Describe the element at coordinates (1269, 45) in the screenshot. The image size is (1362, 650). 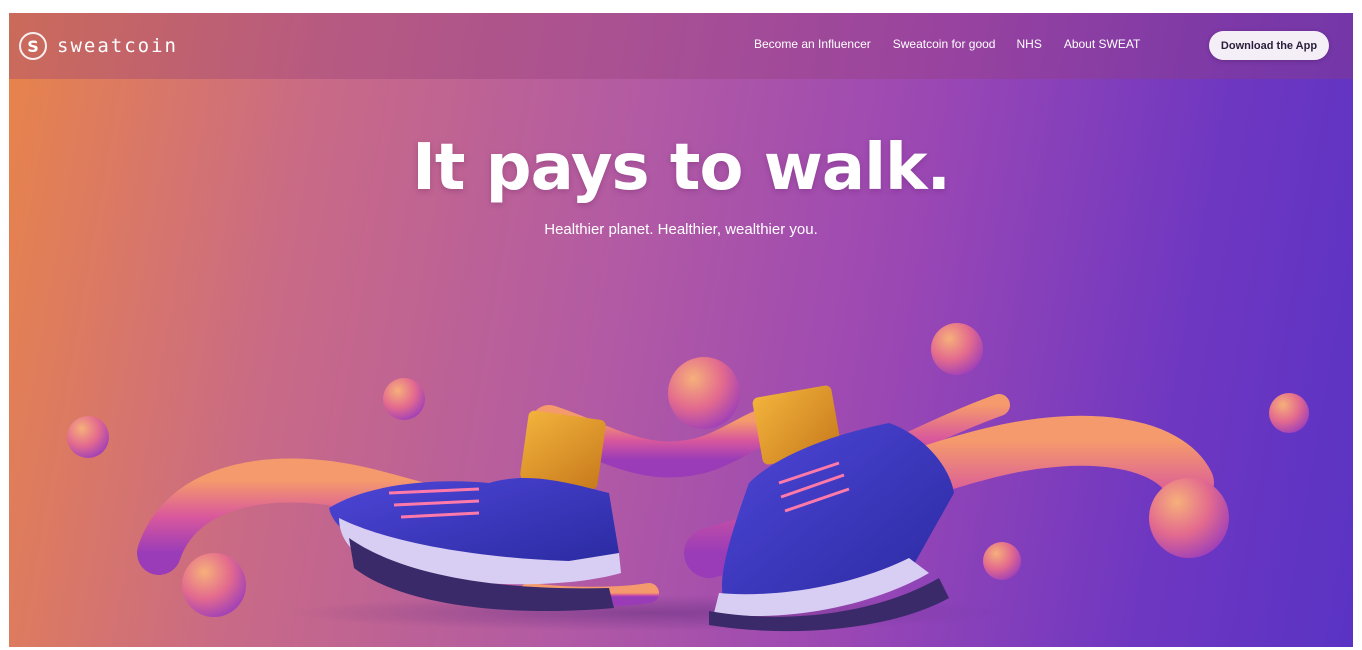
I see `download-app-button: Download the App` at that location.